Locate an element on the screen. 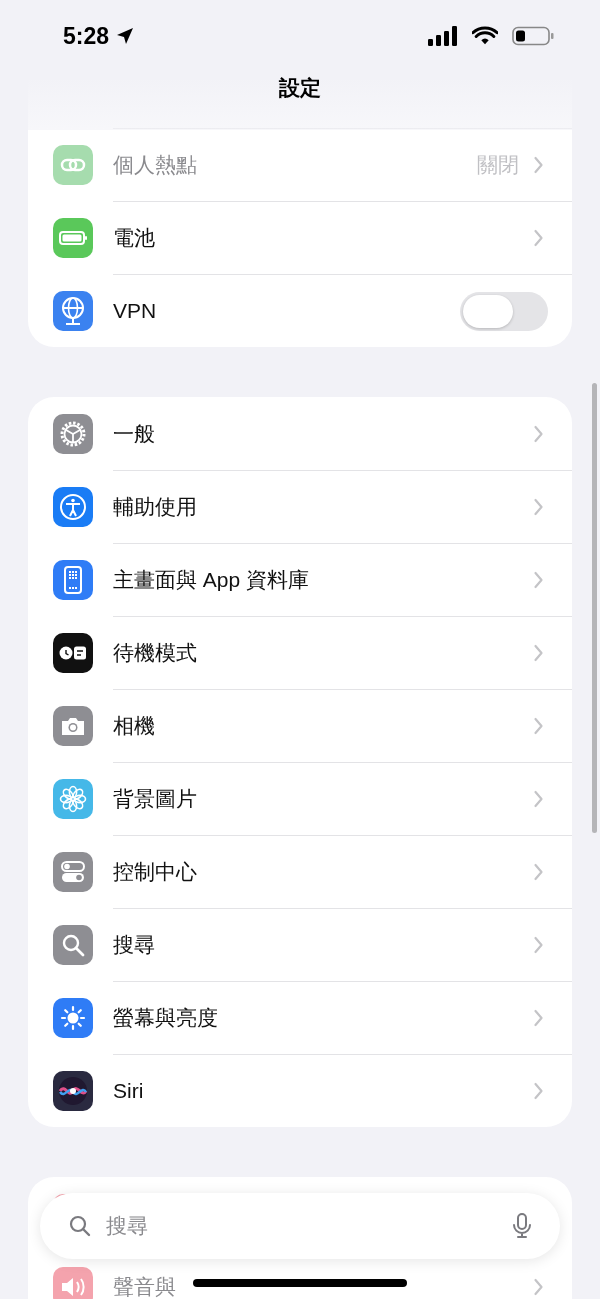 The height and width of the screenshot is (1299, 600). row-label: 相機 is located at coordinates (134, 726).